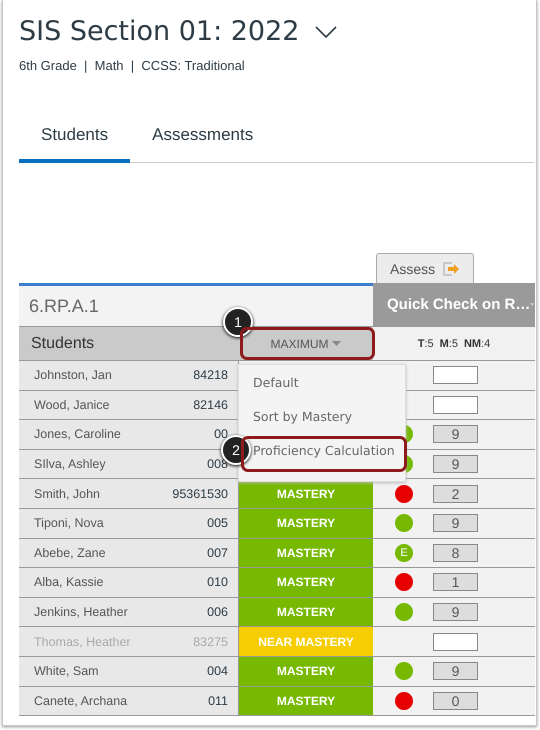 The height and width of the screenshot is (730, 540). I want to click on student-name: Abebe, Zane, so click(70, 553).